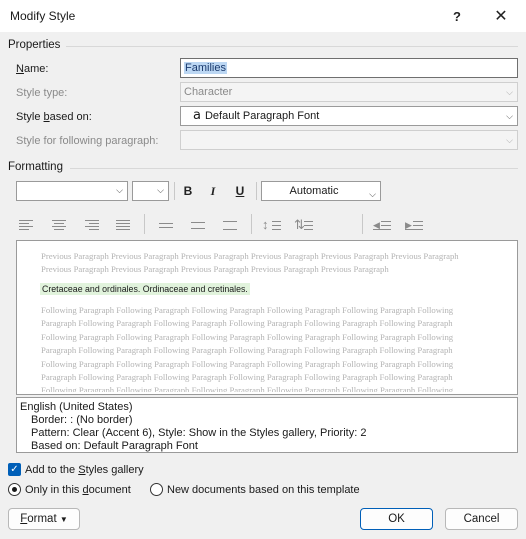 The width and height of the screenshot is (526, 539). What do you see at coordinates (32, 69) in the screenshot?
I see `name-label: Name:` at bounding box center [32, 69].